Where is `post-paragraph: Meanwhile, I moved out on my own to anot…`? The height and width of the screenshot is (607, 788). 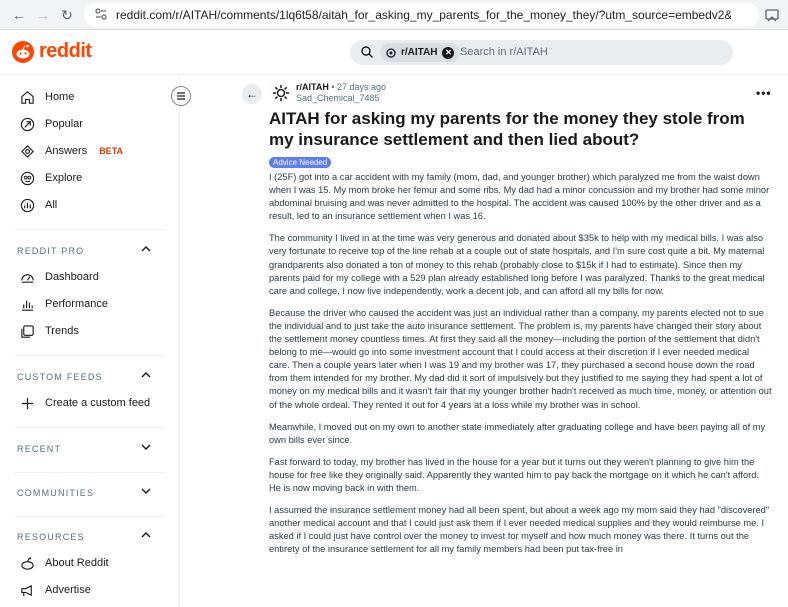 post-paragraph: Meanwhile, I moved out on my own to anot… is located at coordinates (517, 433).